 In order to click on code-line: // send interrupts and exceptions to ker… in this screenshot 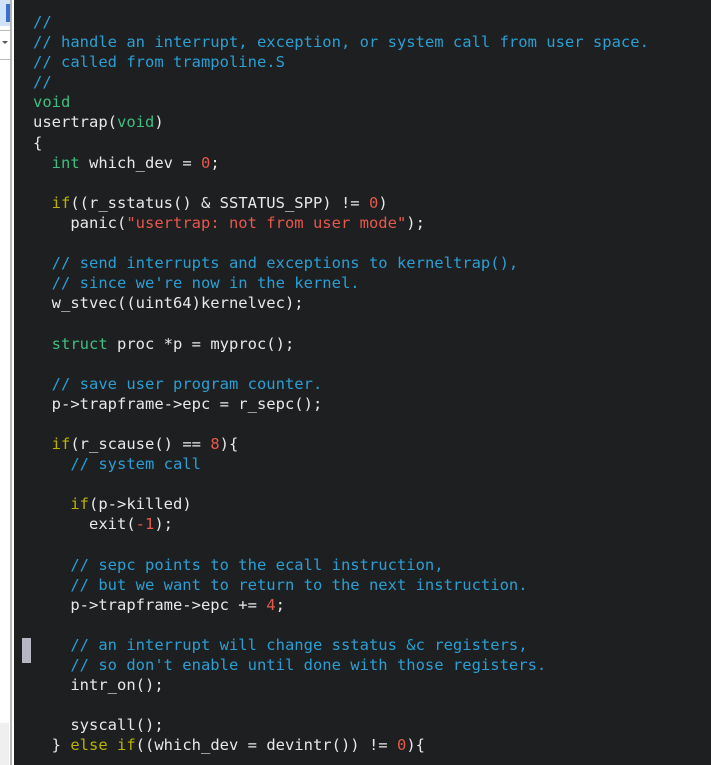, I will do `click(362, 263)`.